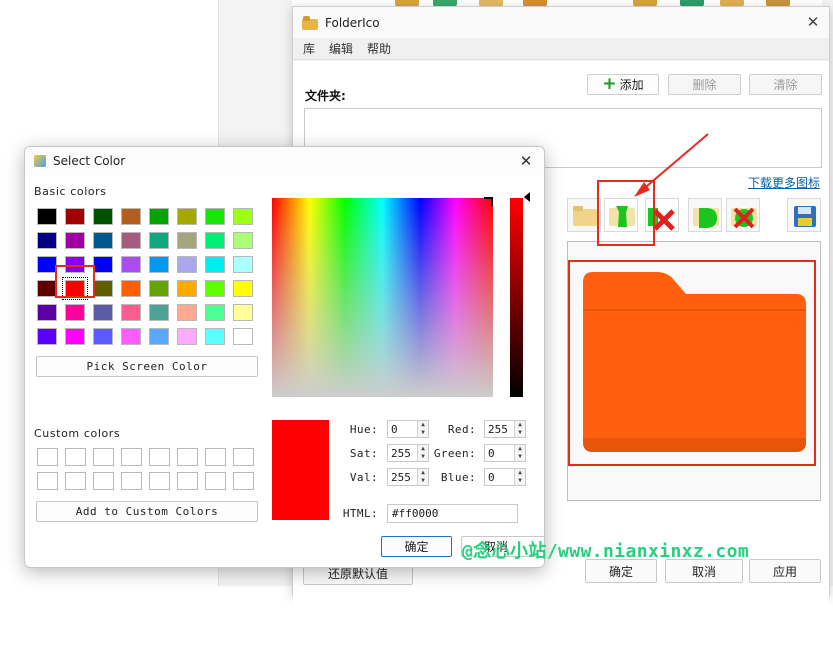 The image size is (833, 661). What do you see at coordinates (379, 48) in the screenshot?
I see `menu-help: 帮助` at bounding box center [379, 48].